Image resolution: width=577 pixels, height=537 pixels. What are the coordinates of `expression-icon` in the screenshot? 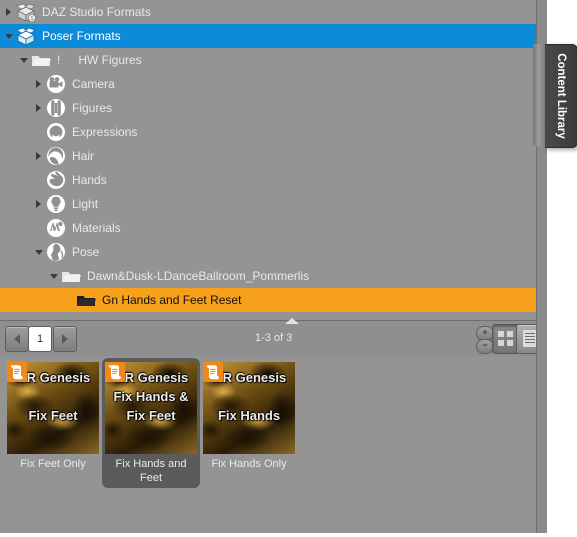 It's located at (56, 132).